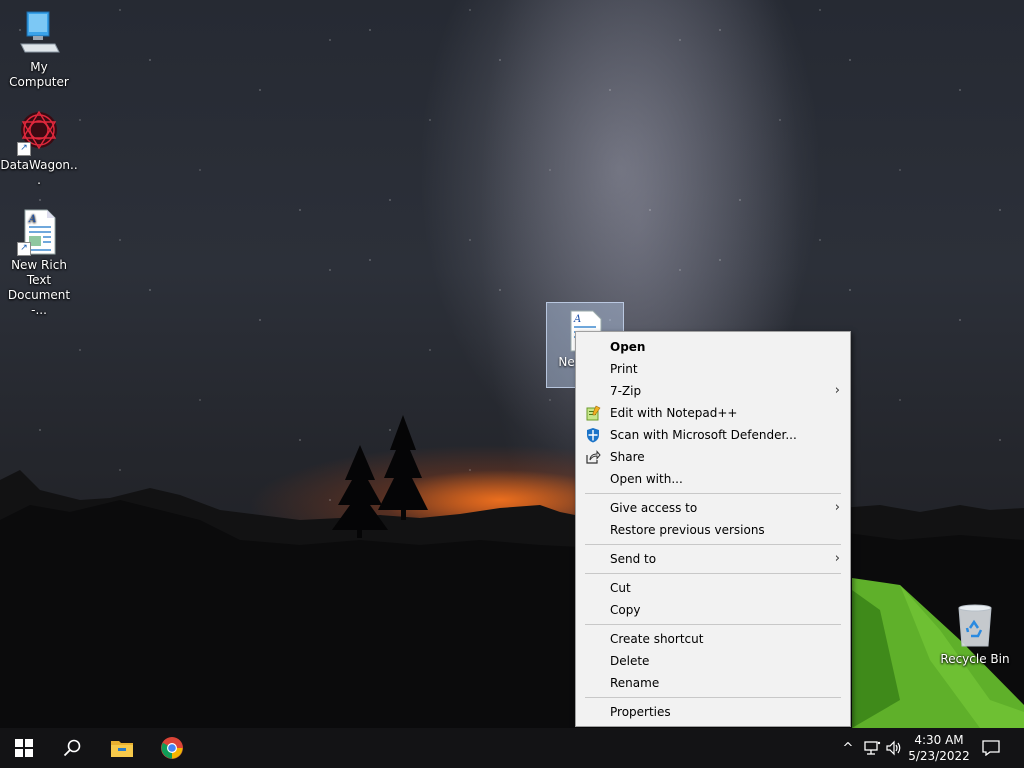 This screenshot has height=768, width=1024. Describe the element at coordinates (713, 347) in the screenshot. I see `menu-item-open: Open` at that location.